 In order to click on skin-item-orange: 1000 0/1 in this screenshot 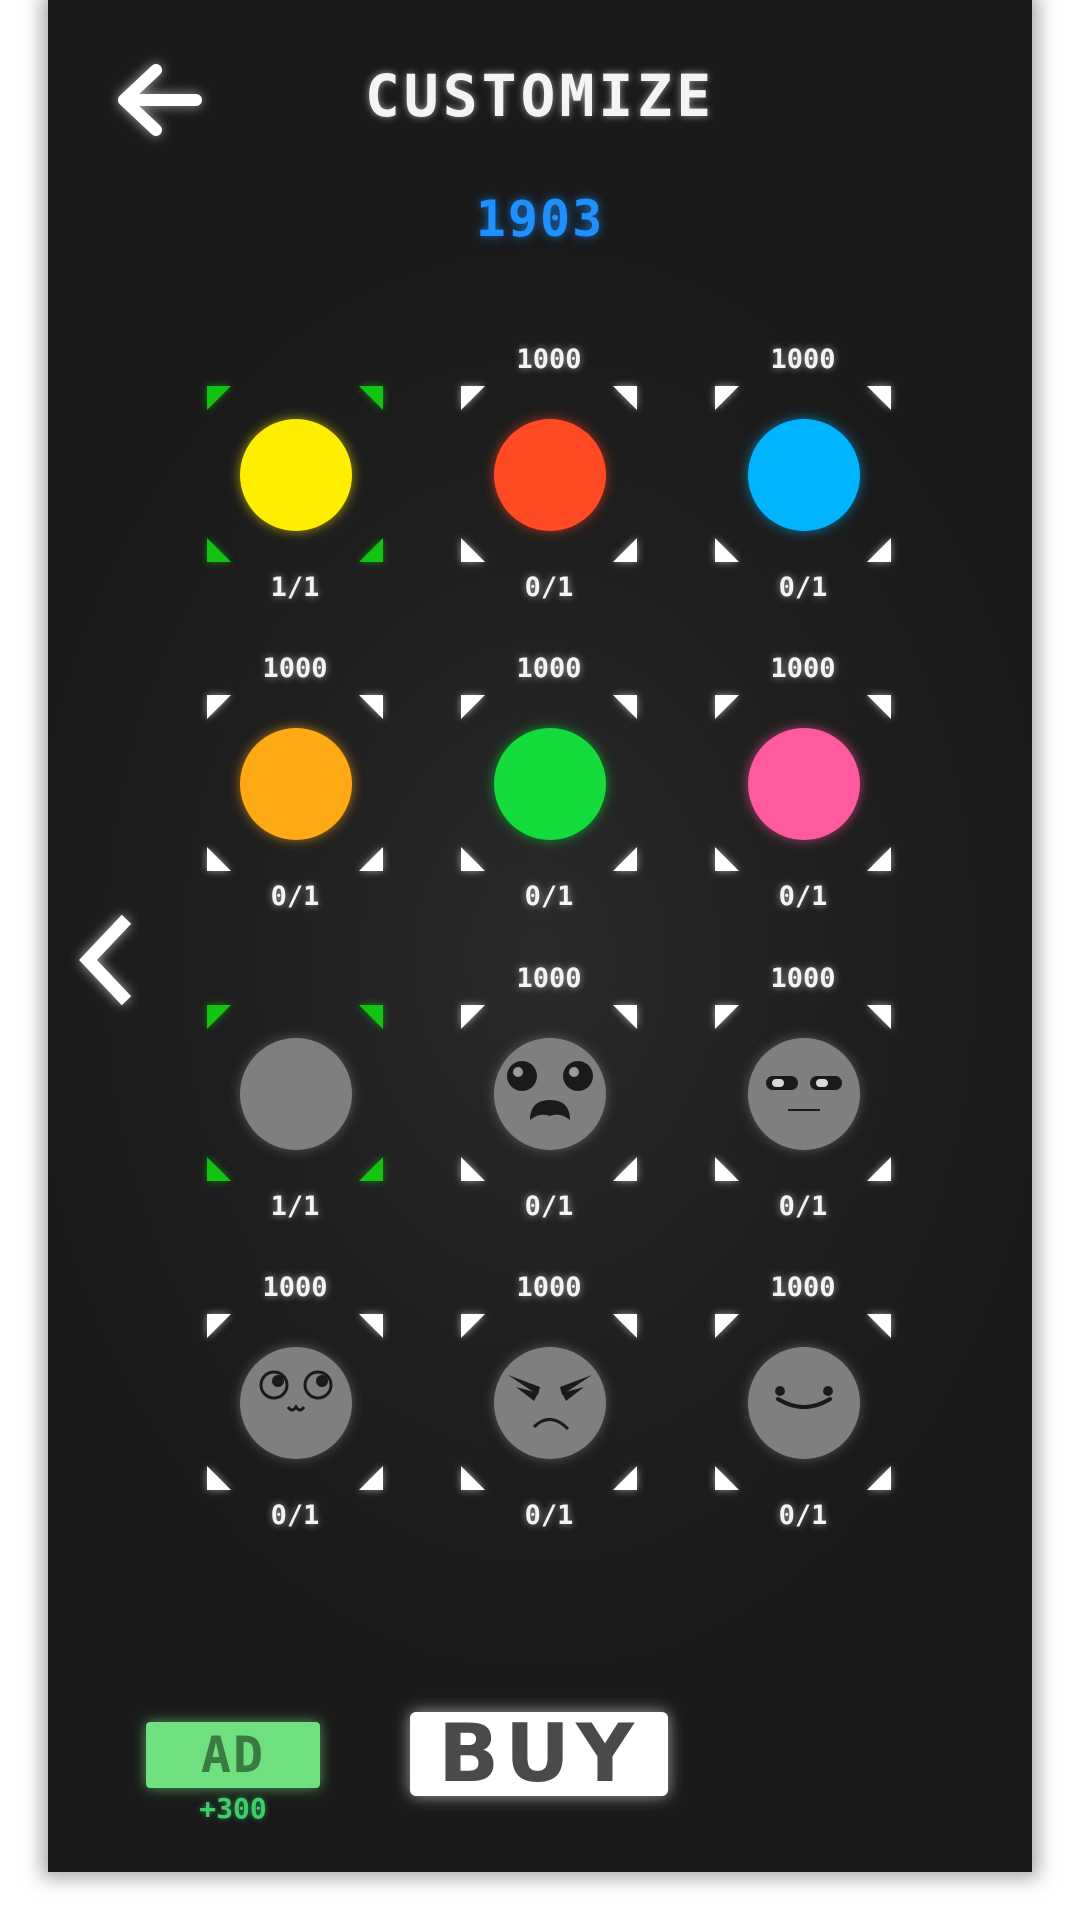, I will do `click(295, 803)`.